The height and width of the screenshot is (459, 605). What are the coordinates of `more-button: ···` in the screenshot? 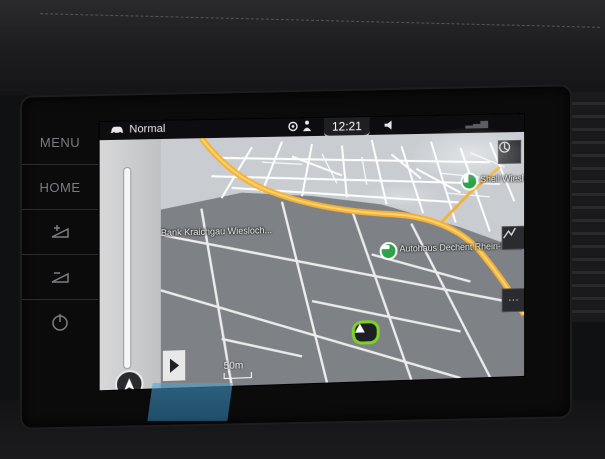 It's located at (513, 300).